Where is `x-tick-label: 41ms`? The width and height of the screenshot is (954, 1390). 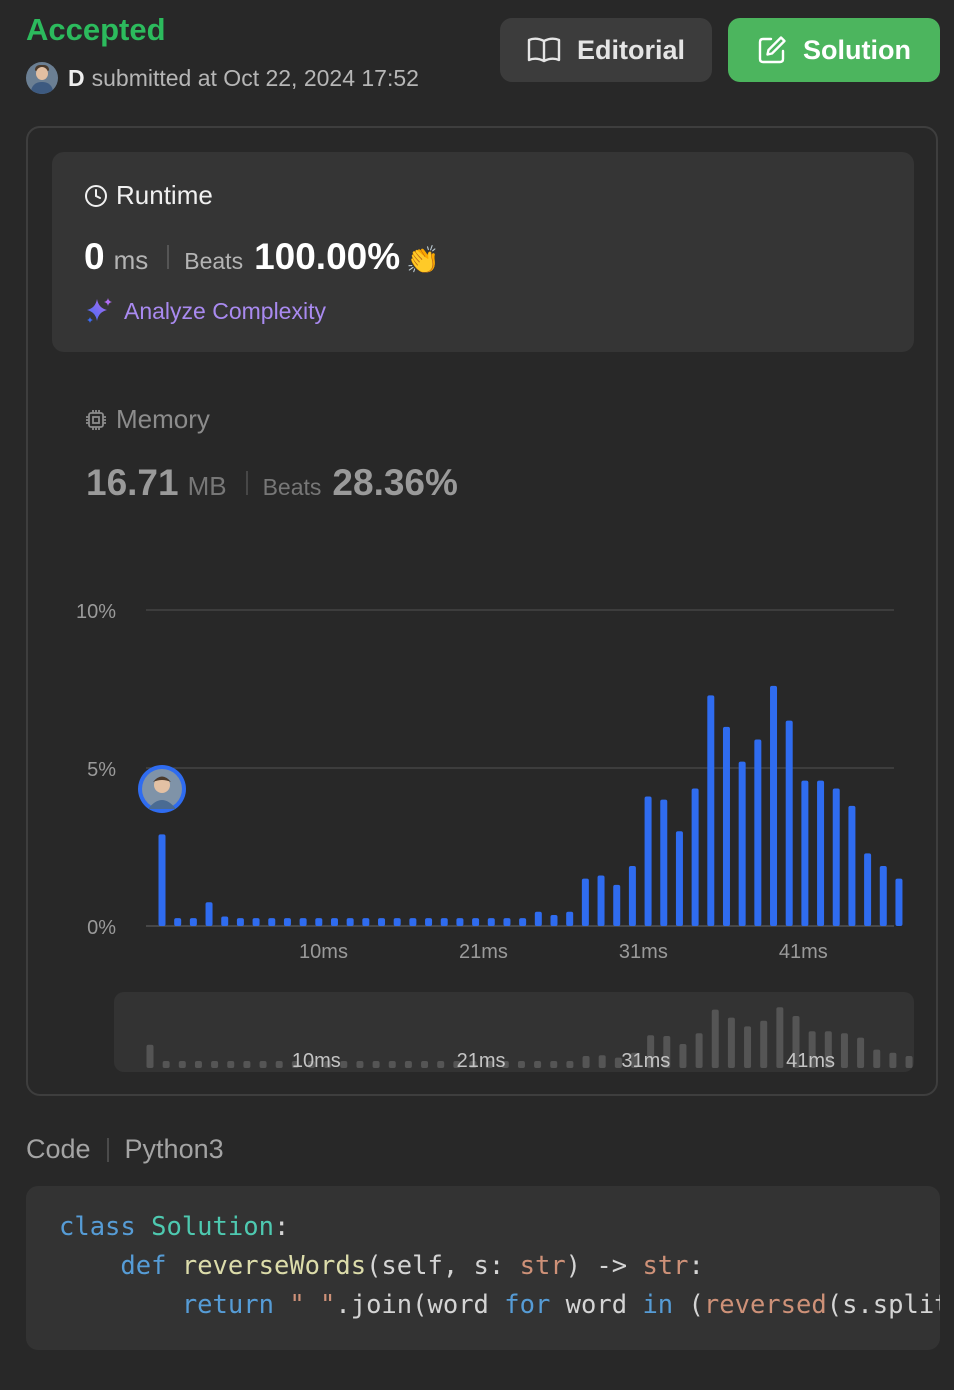
x-tick-label: 41ms is located at coordinates (803, 952).